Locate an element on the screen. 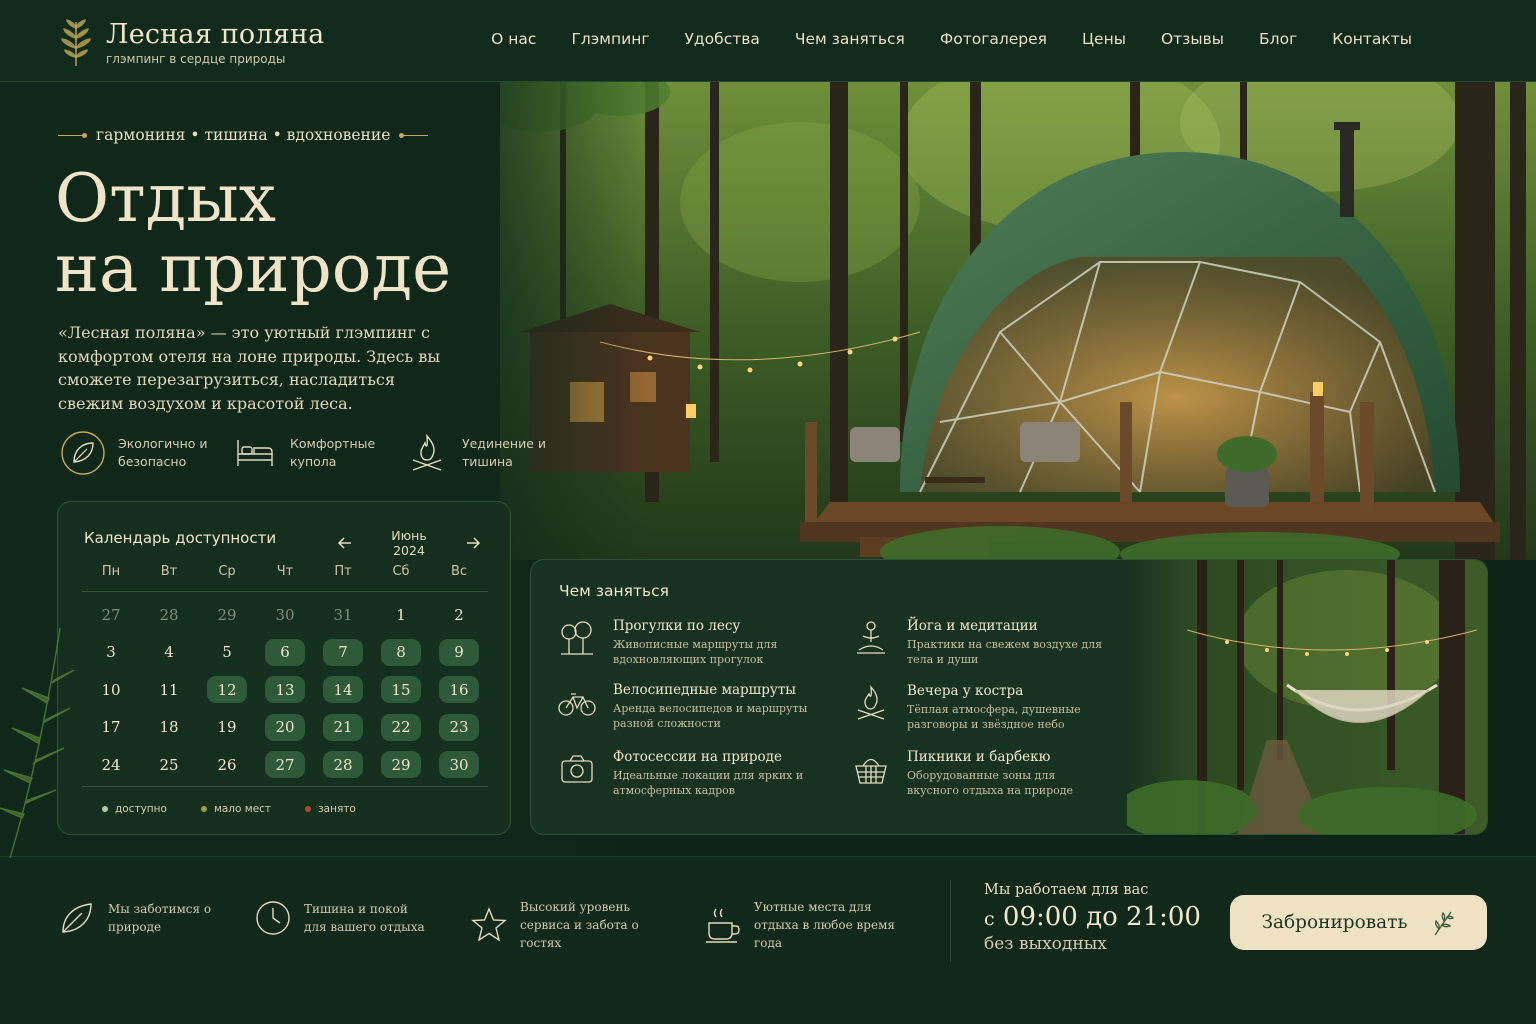  calendar-day: 14 is located at coordinates (343, 690).